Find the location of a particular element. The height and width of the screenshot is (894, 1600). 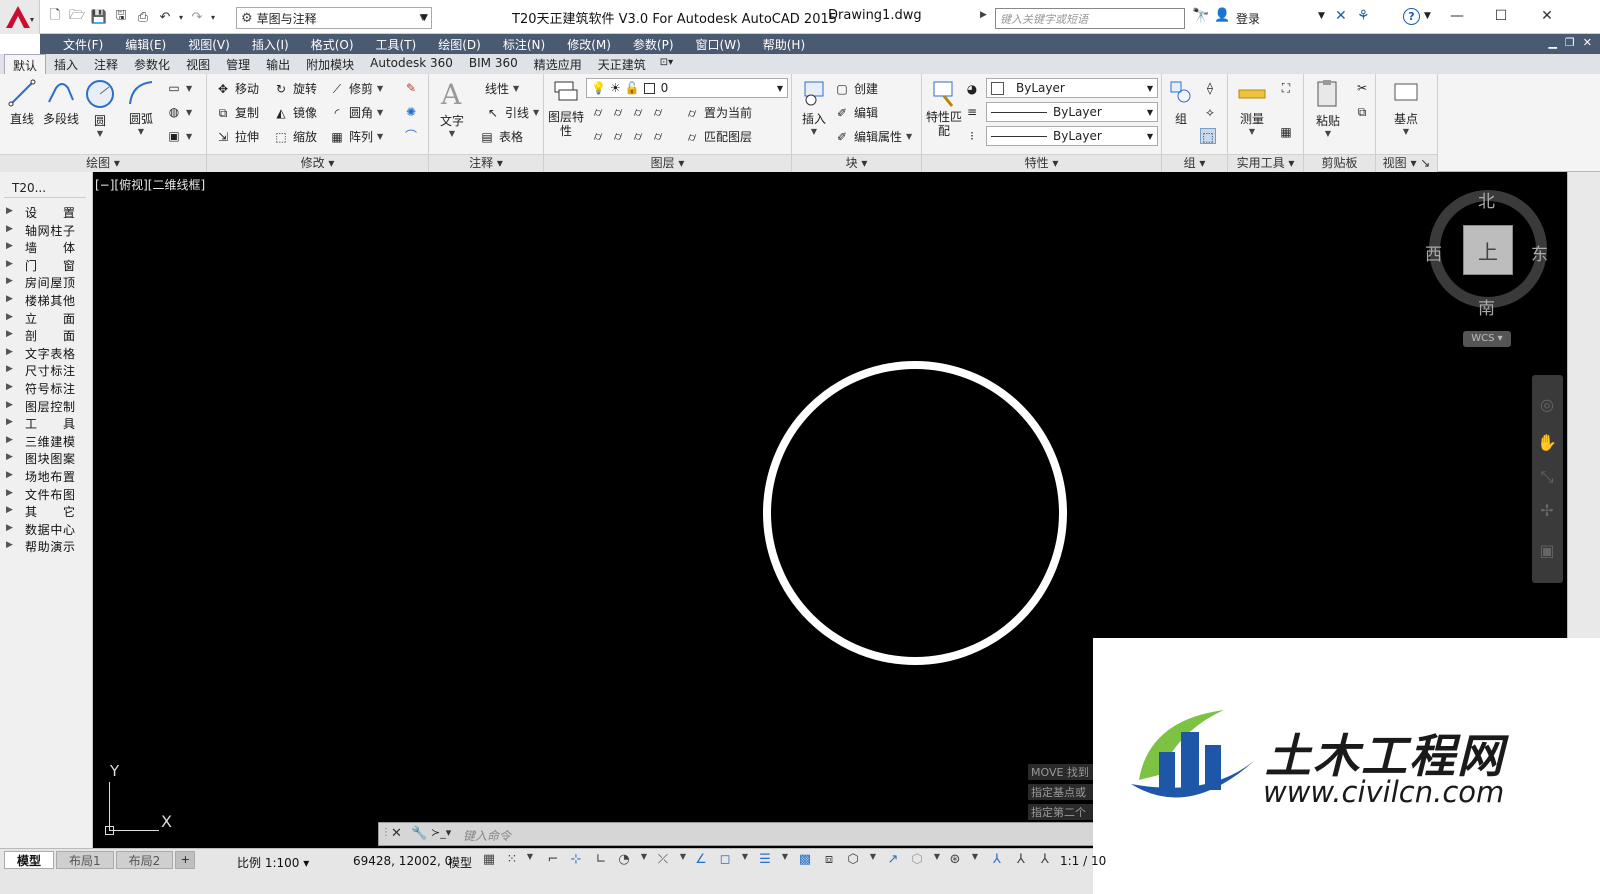

mdi-close-icon: ✕ is located at coordinates (1587, 42).